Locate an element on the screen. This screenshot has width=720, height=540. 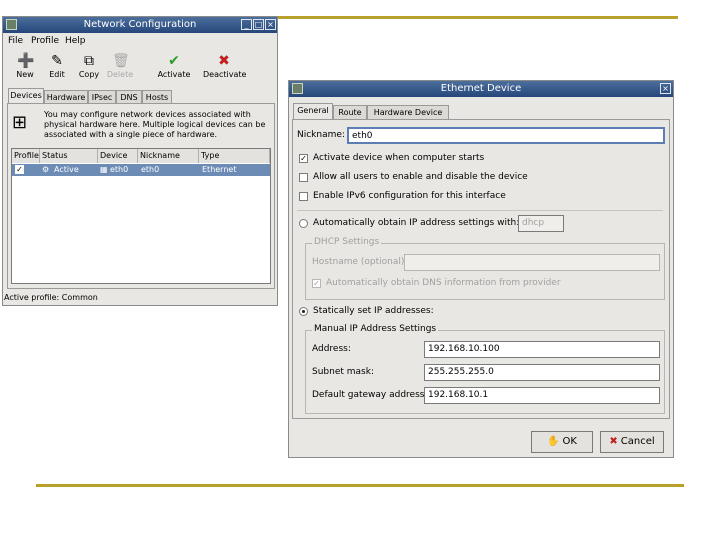
tab-general: General is located at coordinates (313, 111).